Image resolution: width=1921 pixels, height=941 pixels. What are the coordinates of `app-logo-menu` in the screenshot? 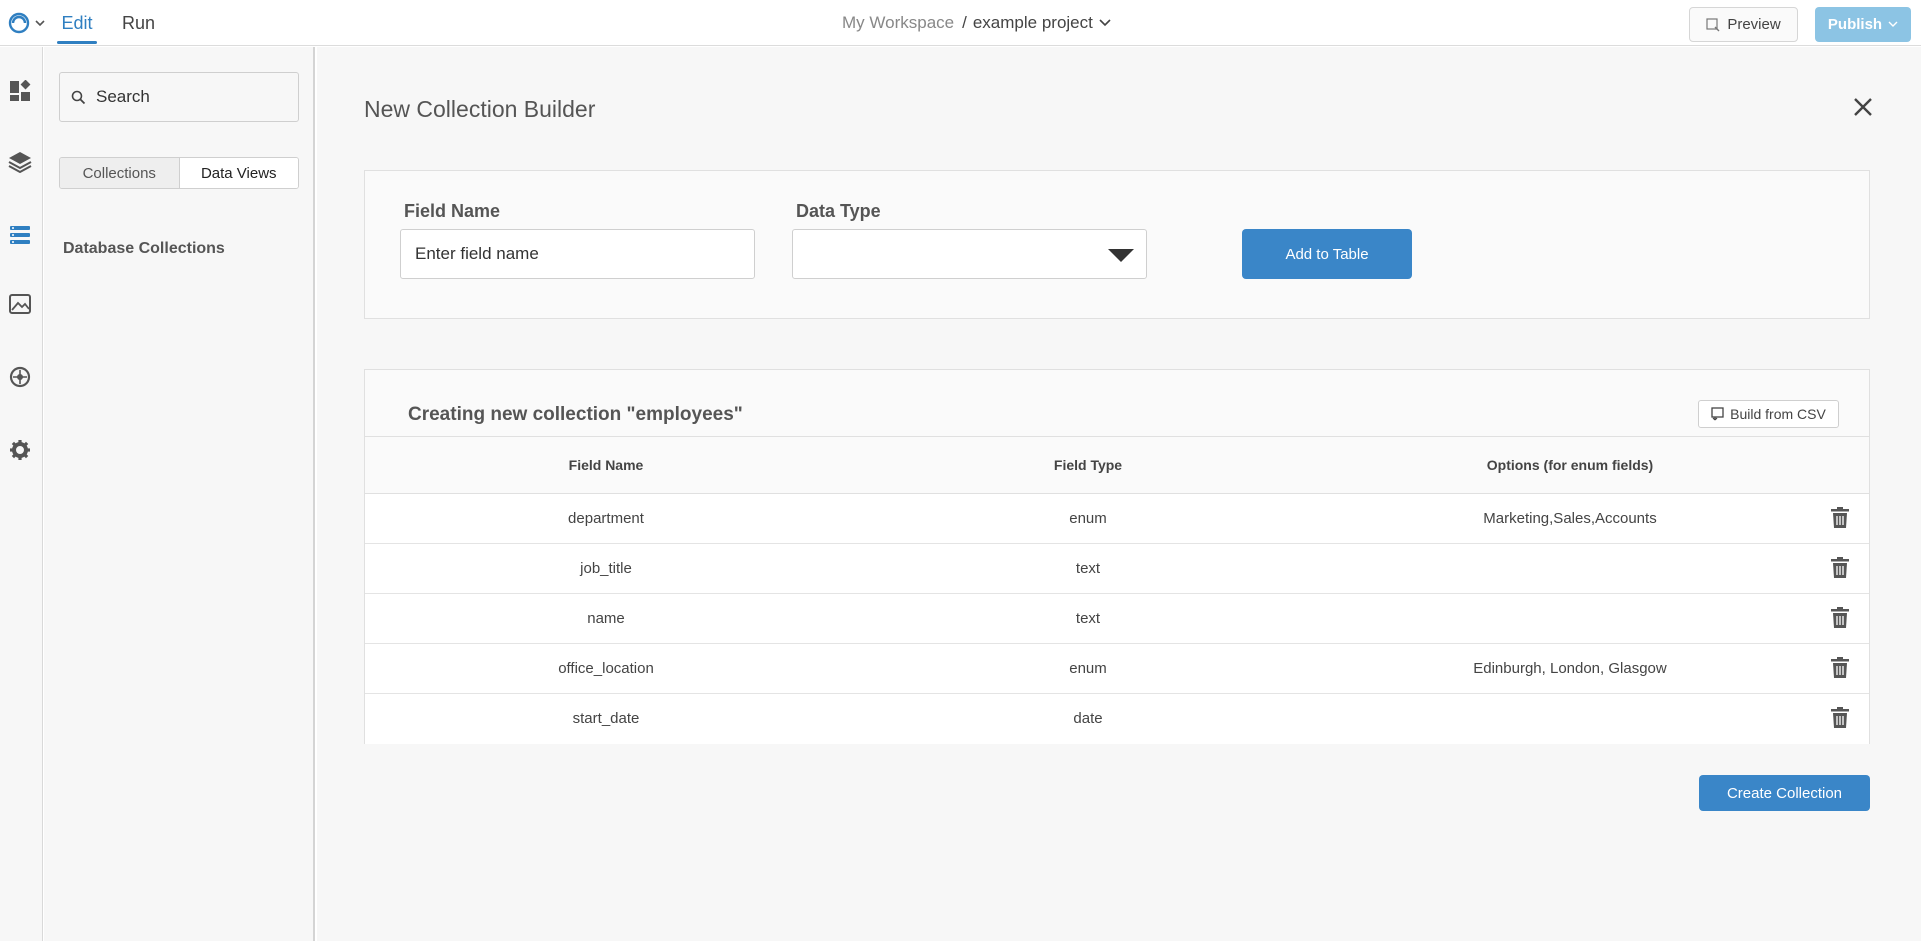 It's located at (27, 23).